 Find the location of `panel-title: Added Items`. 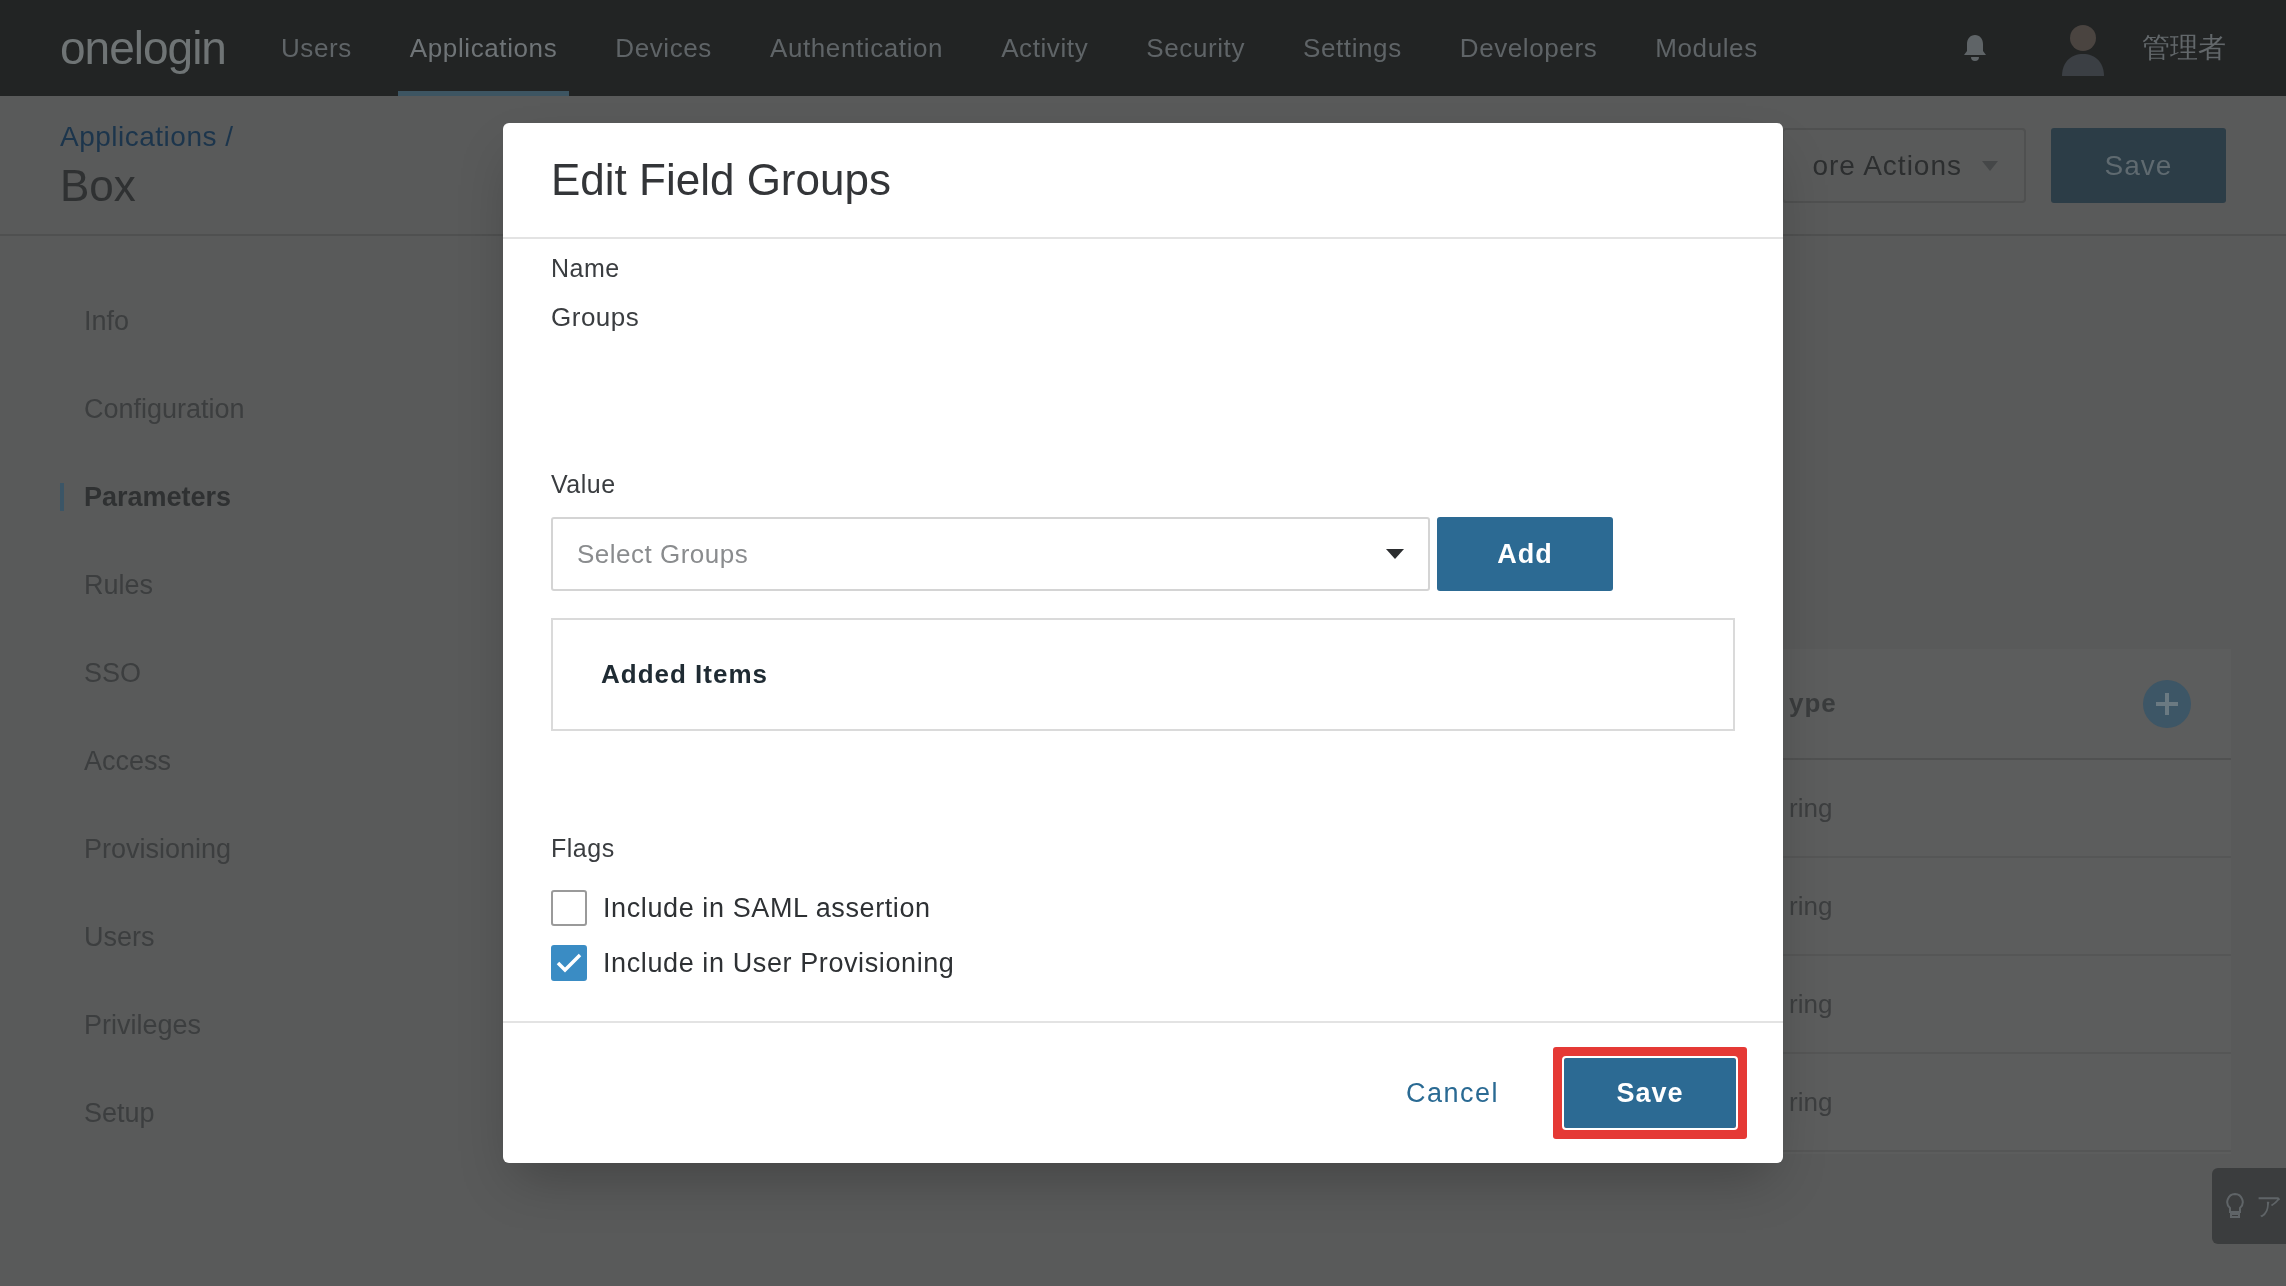

panel-title: Added Items is located at coordinates (685, 674).